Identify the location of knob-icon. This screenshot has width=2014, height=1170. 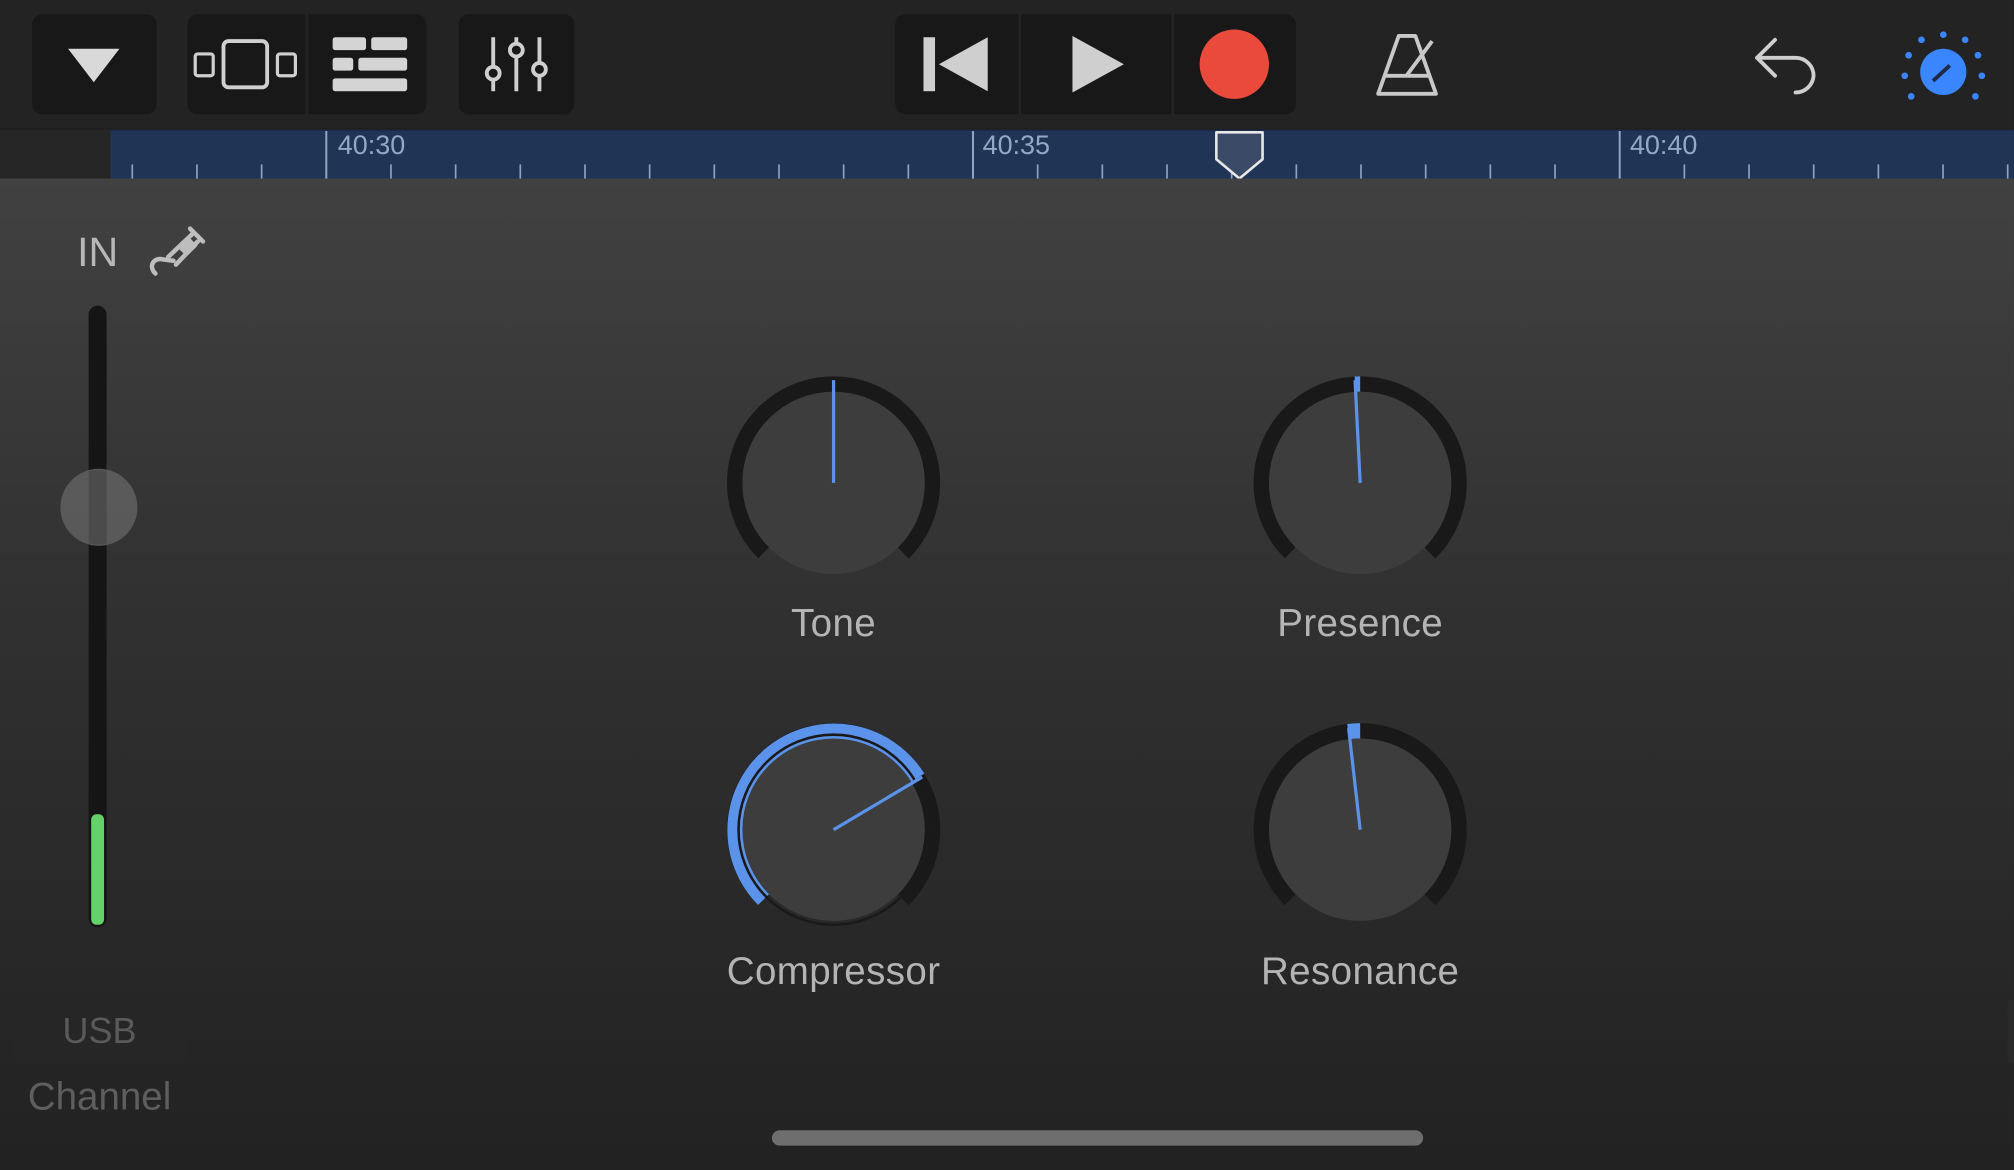
(1943, 65).